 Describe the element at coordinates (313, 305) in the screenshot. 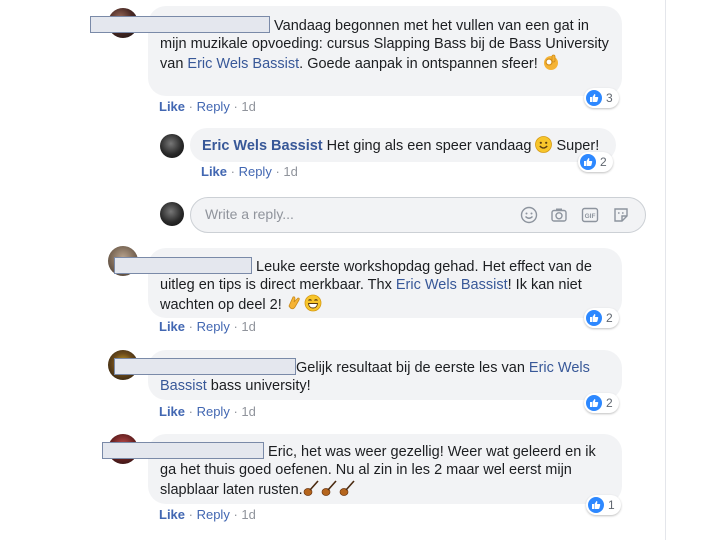

I see `grin-emoji` at that location.